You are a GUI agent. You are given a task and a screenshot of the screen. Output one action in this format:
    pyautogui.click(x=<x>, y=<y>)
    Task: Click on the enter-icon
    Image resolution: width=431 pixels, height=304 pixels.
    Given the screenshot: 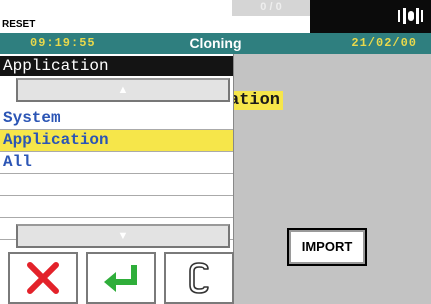 What is the action you would take?
    pyautogui.click(x=120, y=278)
    